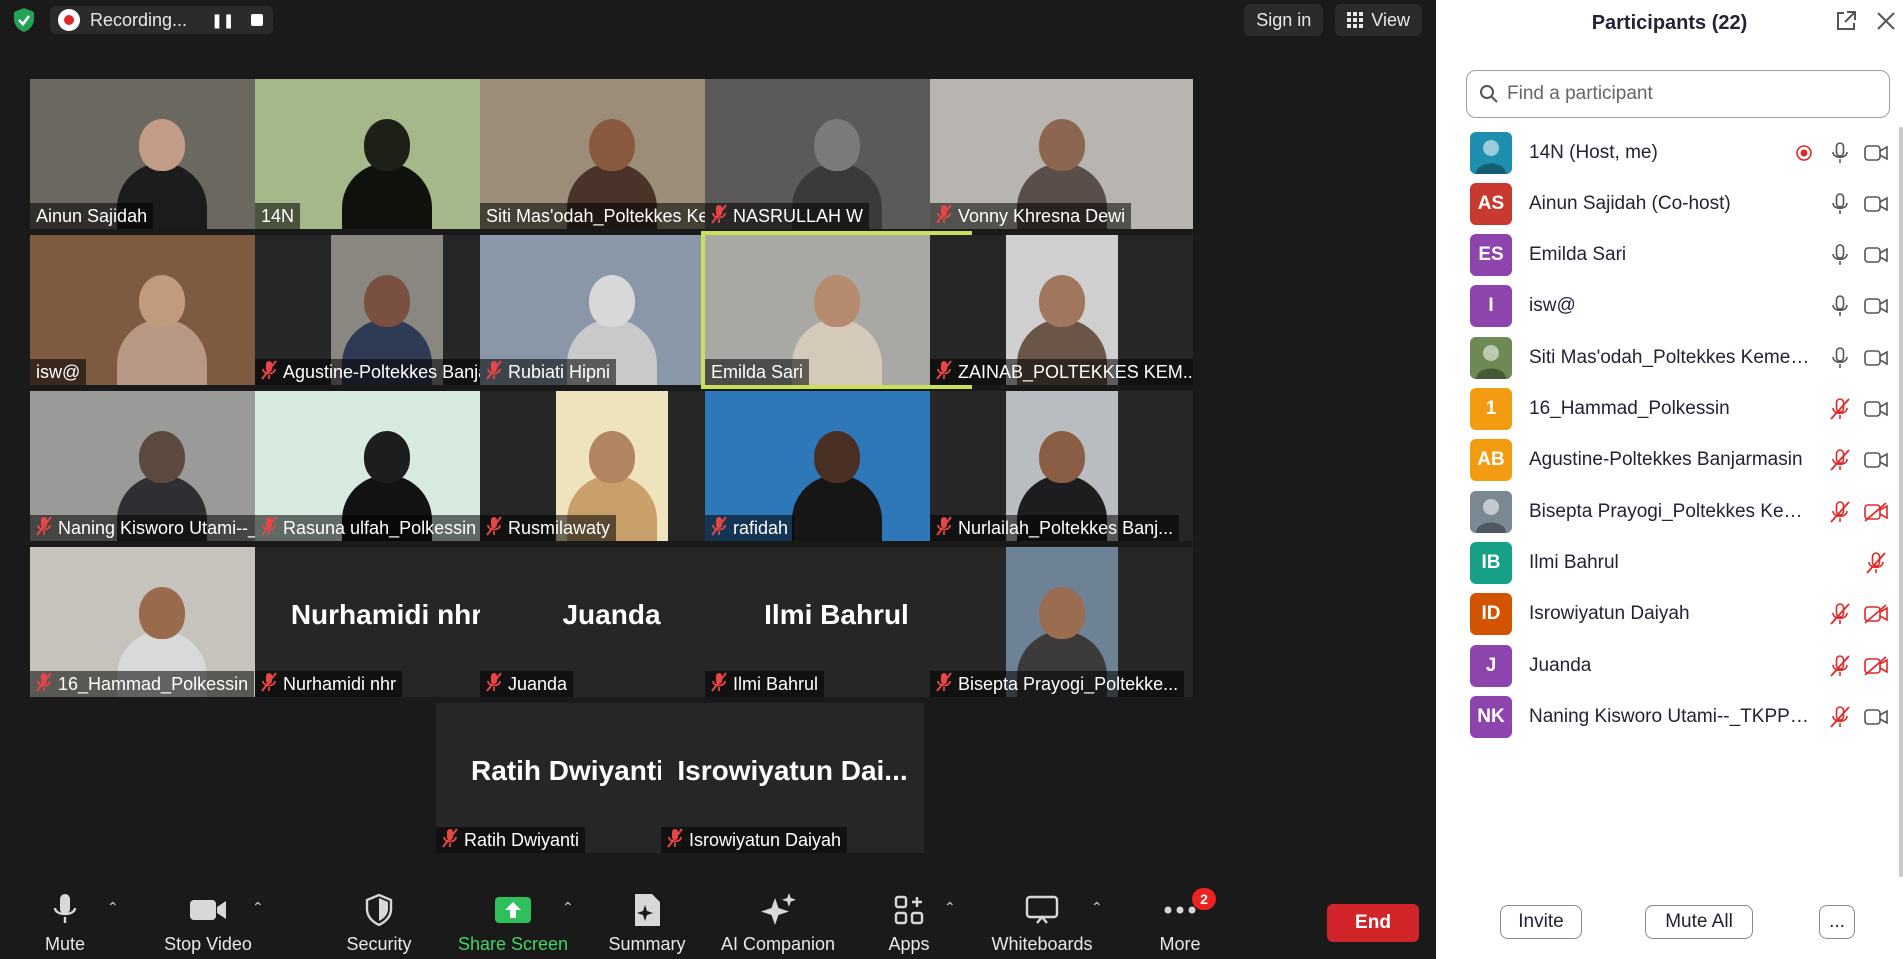  What do you see at coordinates (386, 466) in the screenshot?
I see `participant-video-tile: Rasuna ulfah_Polkessin` at bounding box center [386, 466].